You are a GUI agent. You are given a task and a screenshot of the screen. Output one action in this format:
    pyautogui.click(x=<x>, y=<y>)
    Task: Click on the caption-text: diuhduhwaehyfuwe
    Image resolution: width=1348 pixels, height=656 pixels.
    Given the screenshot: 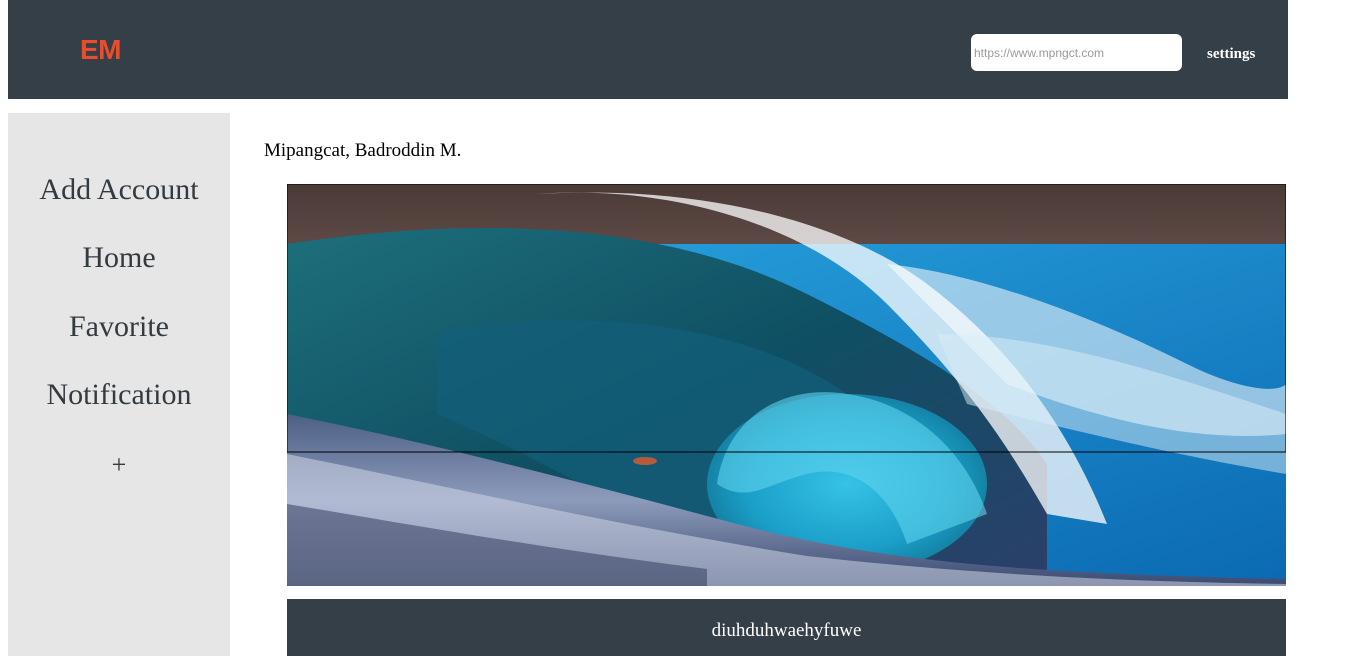 What is the action you would take?
    pyautogui.click(x=786, y=630)
    